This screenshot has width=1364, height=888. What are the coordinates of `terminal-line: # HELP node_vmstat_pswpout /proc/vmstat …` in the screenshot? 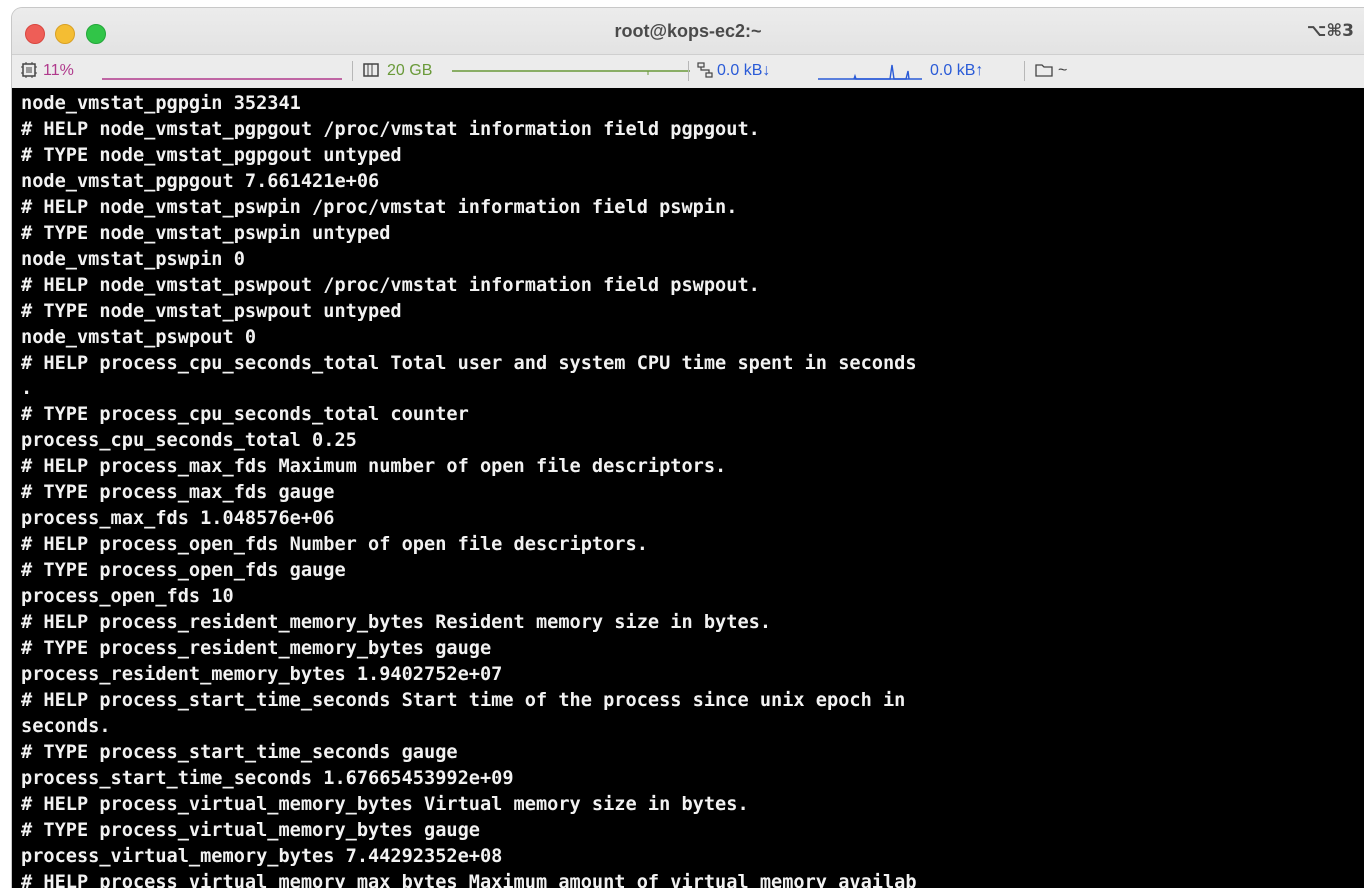 It's located at (390, 285).